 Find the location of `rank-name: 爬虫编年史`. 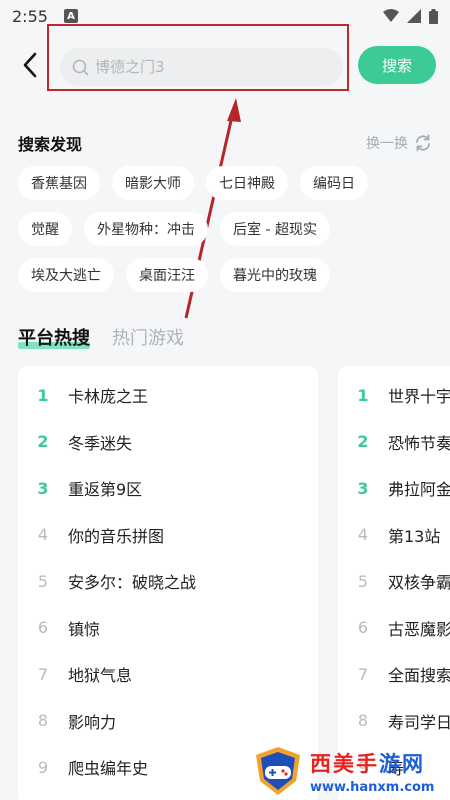

rank-name: 爬虫编年史 is located at coordinates (108, 769).